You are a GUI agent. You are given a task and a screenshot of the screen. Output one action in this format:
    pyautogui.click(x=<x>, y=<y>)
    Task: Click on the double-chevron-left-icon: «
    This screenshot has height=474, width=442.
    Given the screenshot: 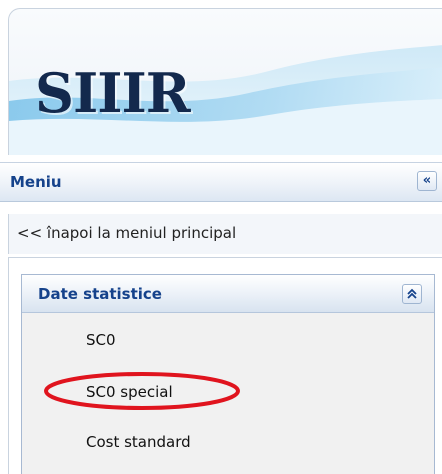 What is the action you would take?
    pyautogui.click(x=427, y=180)
    